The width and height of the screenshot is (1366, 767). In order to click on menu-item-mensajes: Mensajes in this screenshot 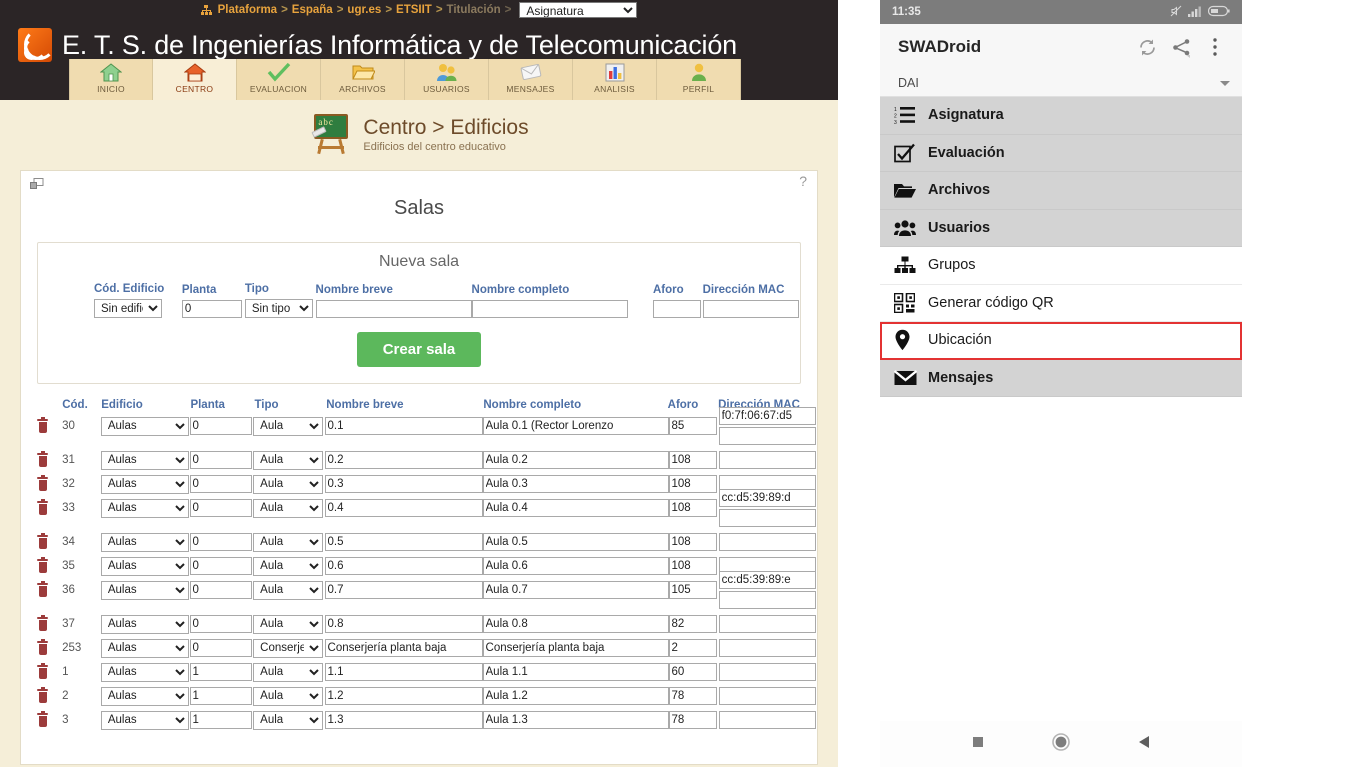, I will do `click(1061, 378)`.